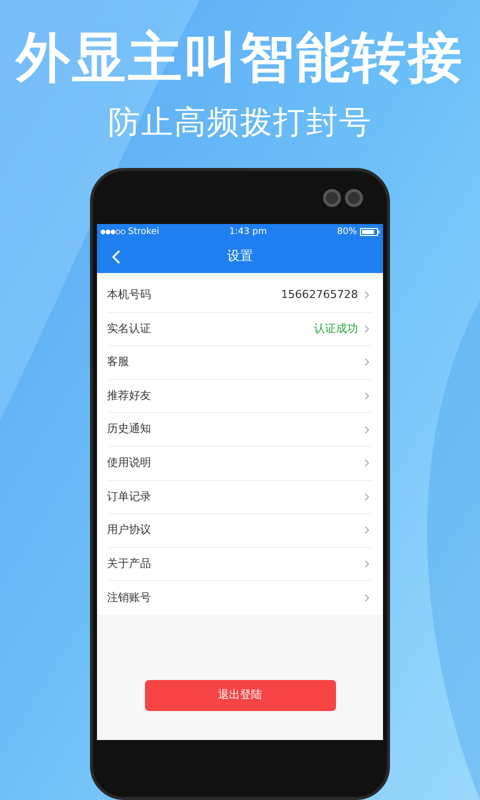  I want to click on signal-icon, so click(113, 232).